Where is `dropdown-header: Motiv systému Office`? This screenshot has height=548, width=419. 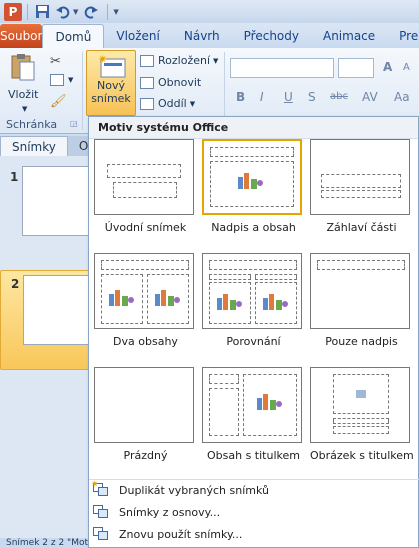 dropdown-header: Motiv systému Office is located at coordinates (253, 128).